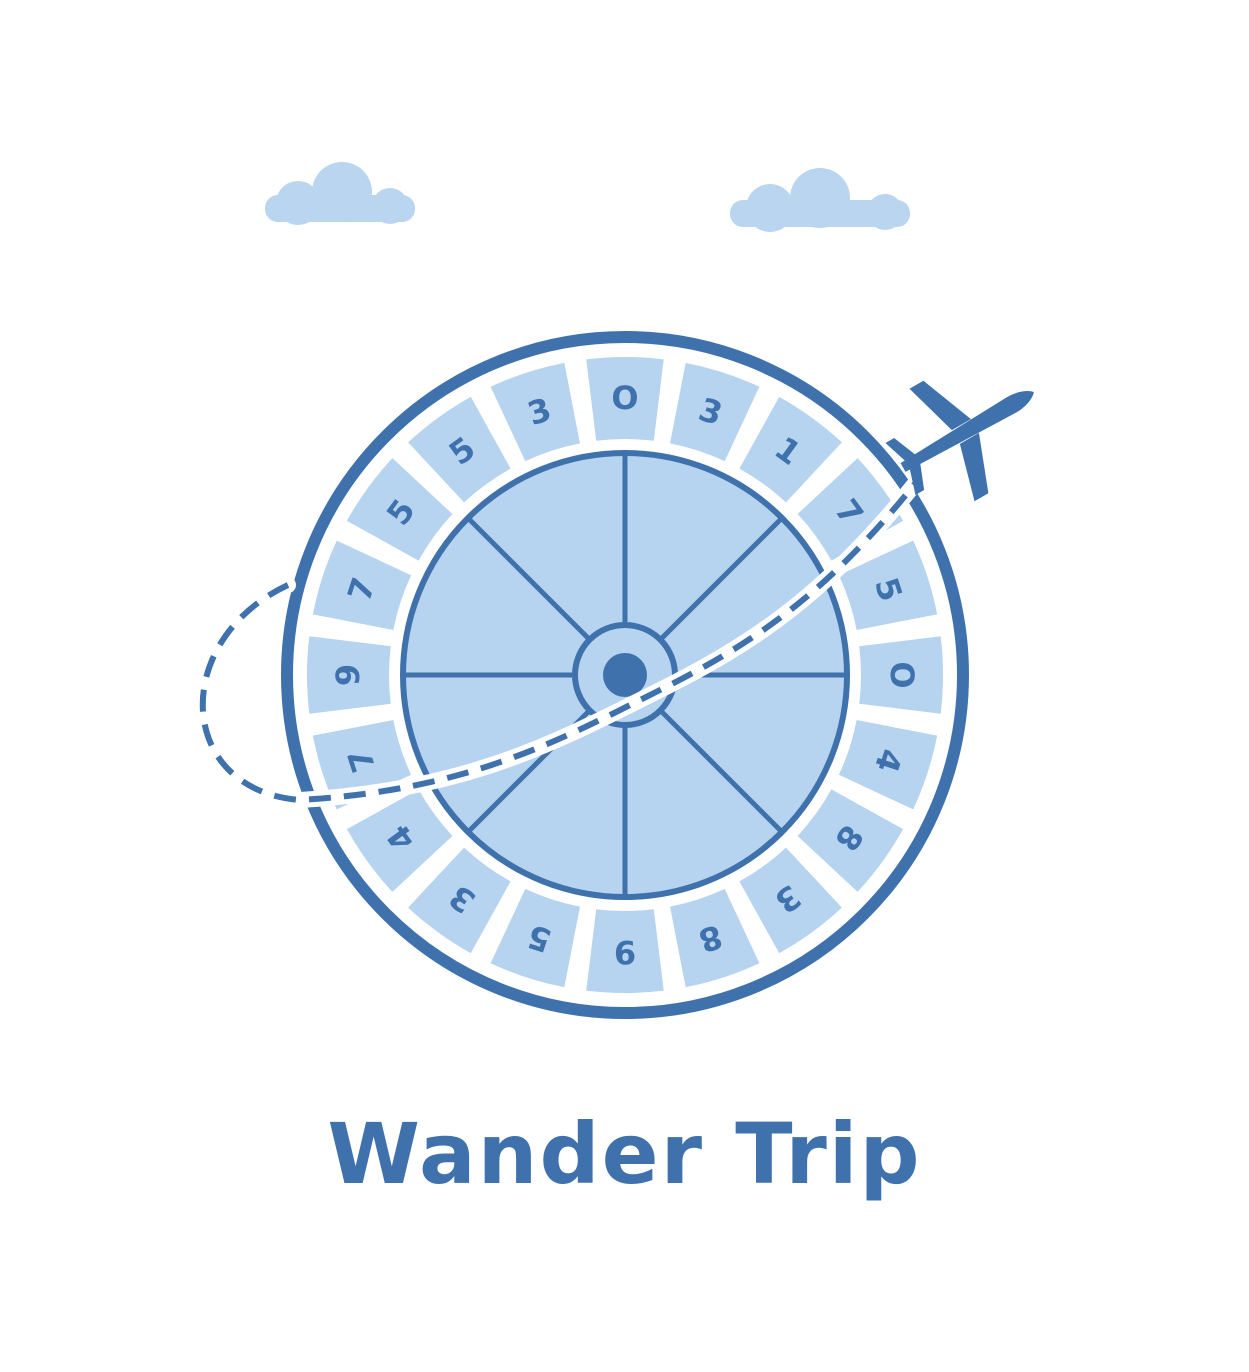 This screenshot has width=1249, height=1372. Describe the element at coordinates (624, 1154) in the screenshot. I see `brand-title: Wander Trip` at that location.